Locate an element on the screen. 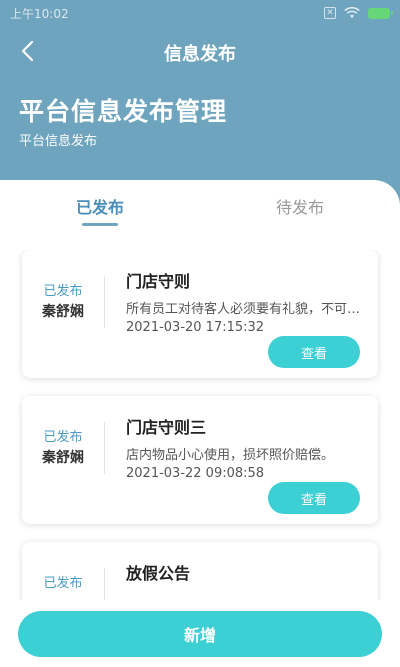 Image resolution: width=400 pixels, height=667 pixels. sim-off-icon: ✕ is located at coordinates (330, 13).